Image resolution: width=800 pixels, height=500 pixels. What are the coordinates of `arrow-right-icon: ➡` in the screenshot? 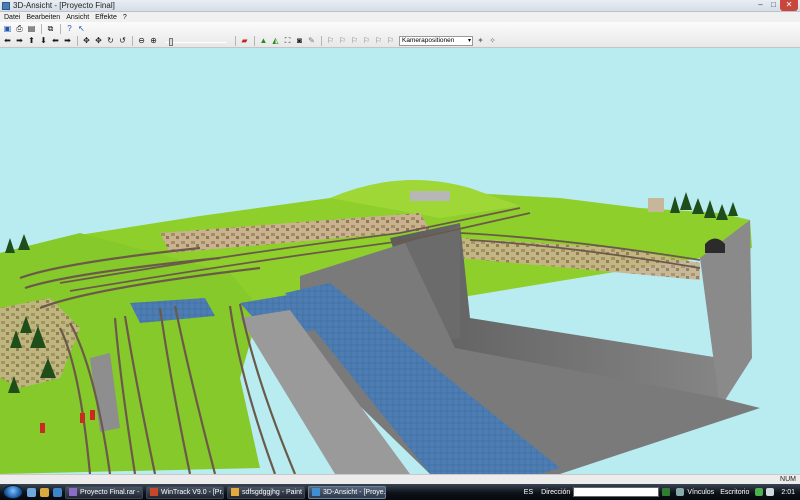 It's located at (19, 41).